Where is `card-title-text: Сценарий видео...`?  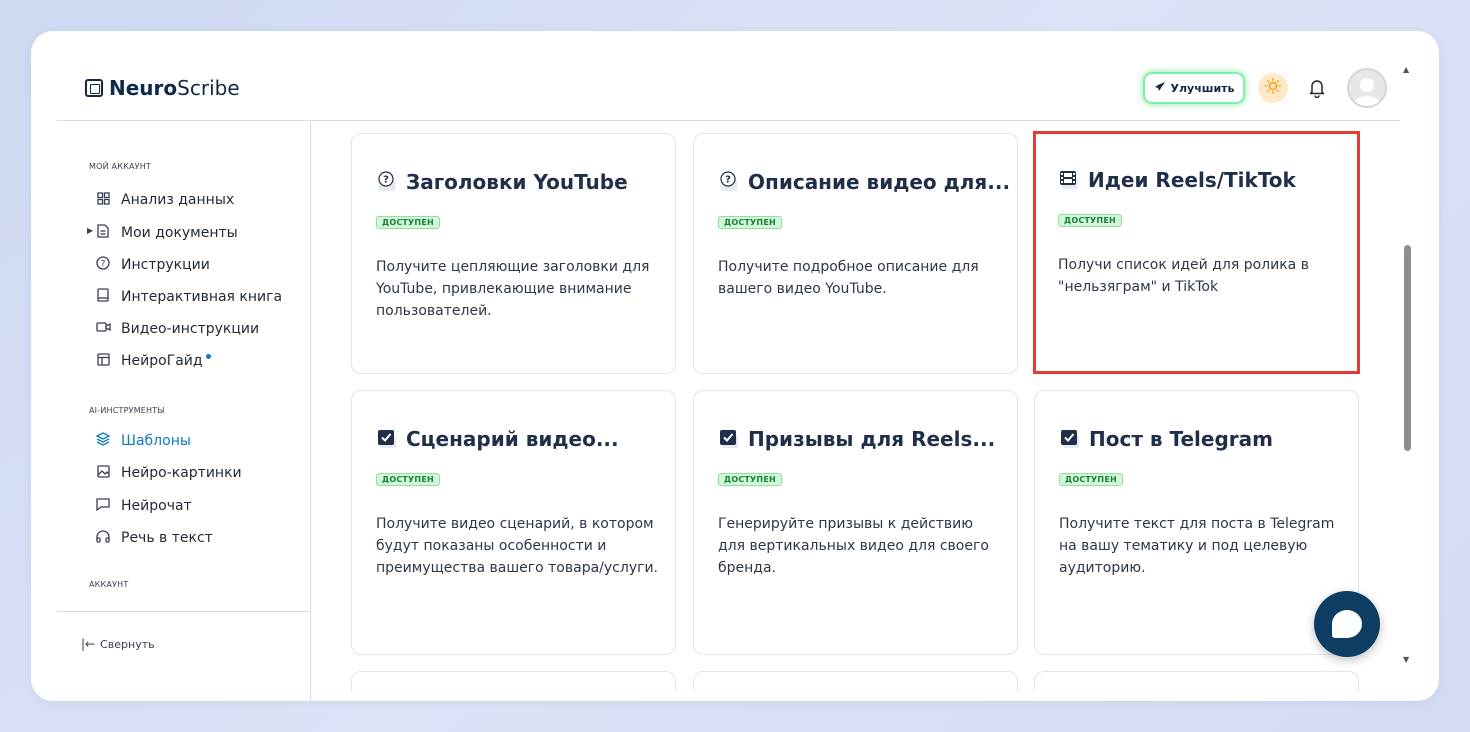
card-title-text: Сценарий видео... is located at coordinates (512, 439).